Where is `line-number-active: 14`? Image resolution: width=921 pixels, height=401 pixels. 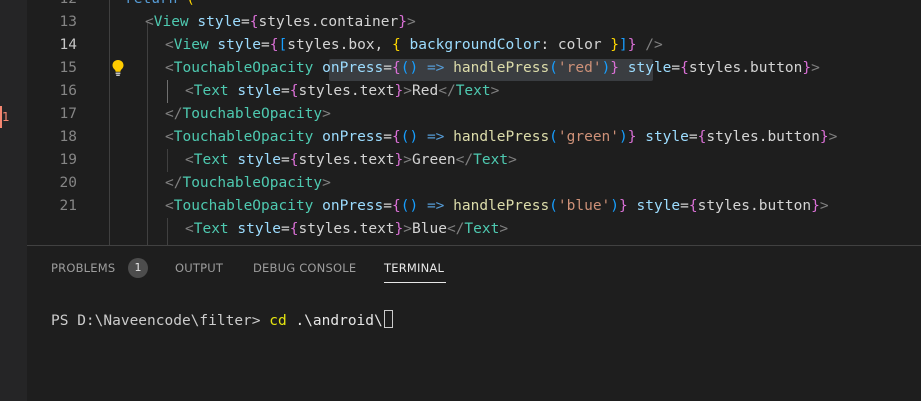
line-number-active: 14 is located at coordinates (68, 45).